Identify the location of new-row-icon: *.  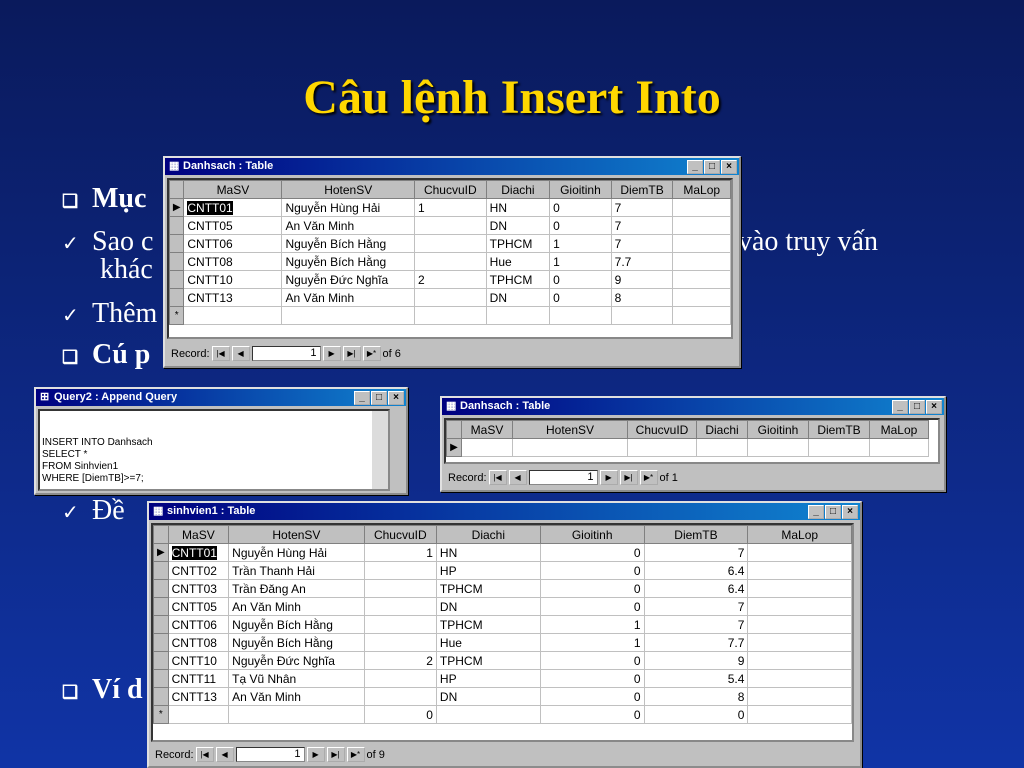
(177, 315).